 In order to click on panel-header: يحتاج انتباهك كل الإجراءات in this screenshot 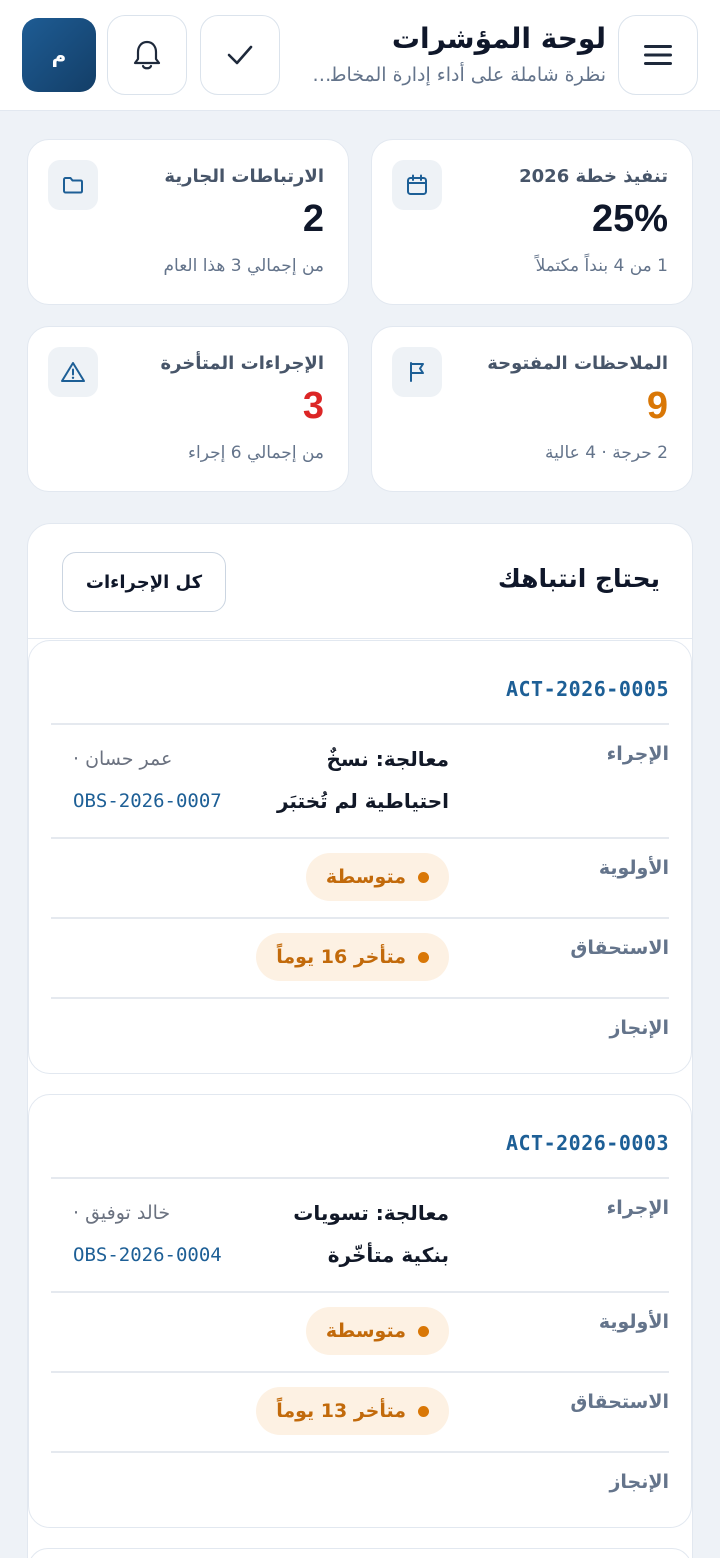, I will do `click(360, 581)`.